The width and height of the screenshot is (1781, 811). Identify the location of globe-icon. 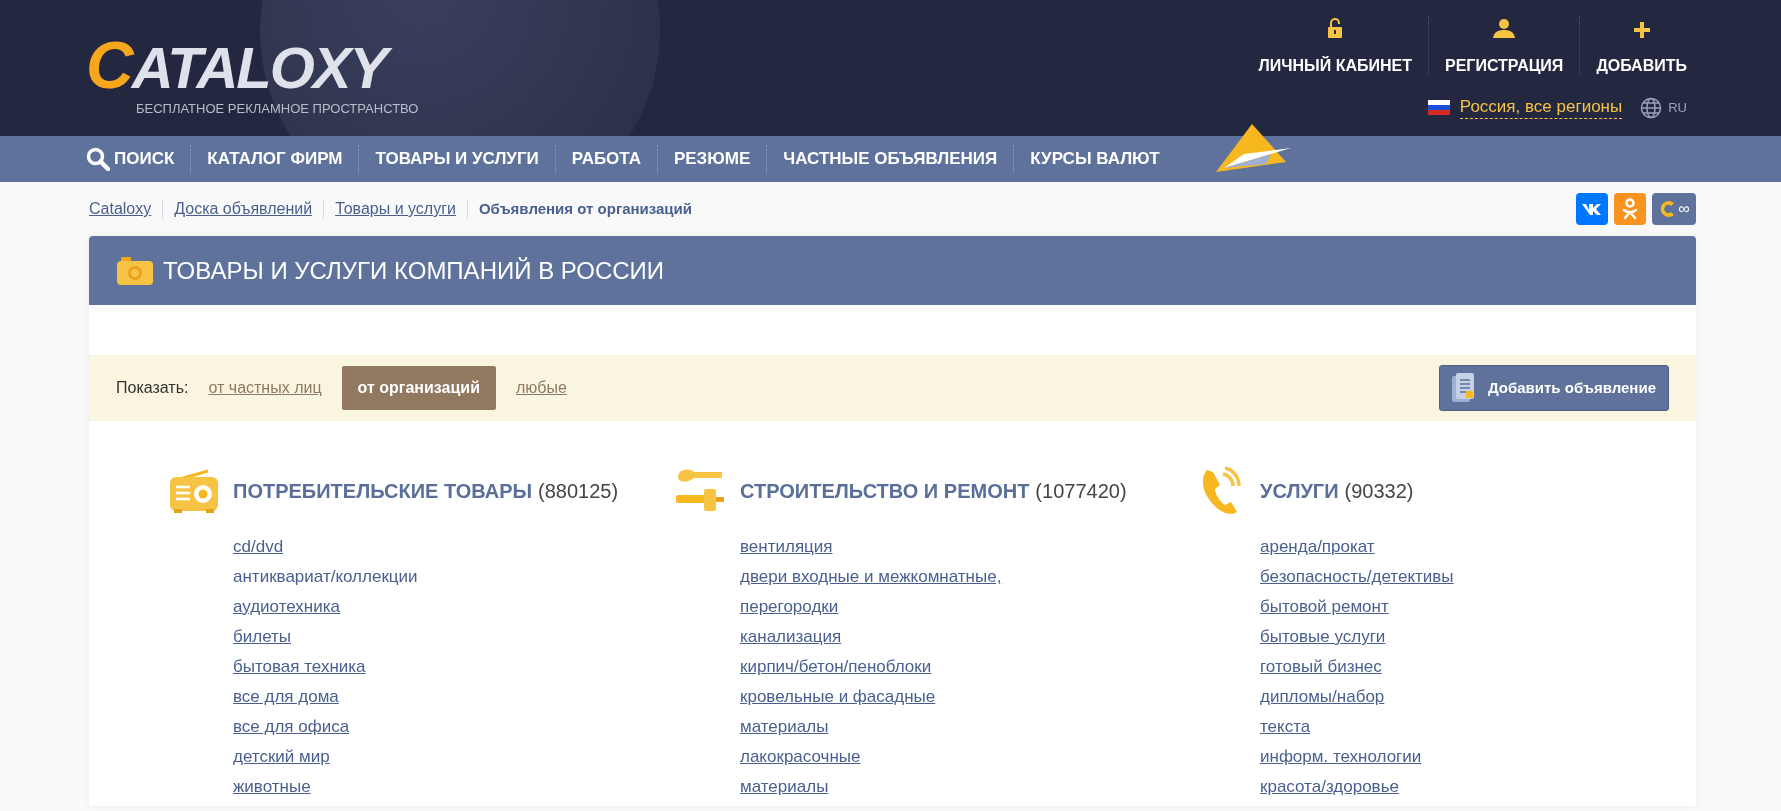
(1651, 107).